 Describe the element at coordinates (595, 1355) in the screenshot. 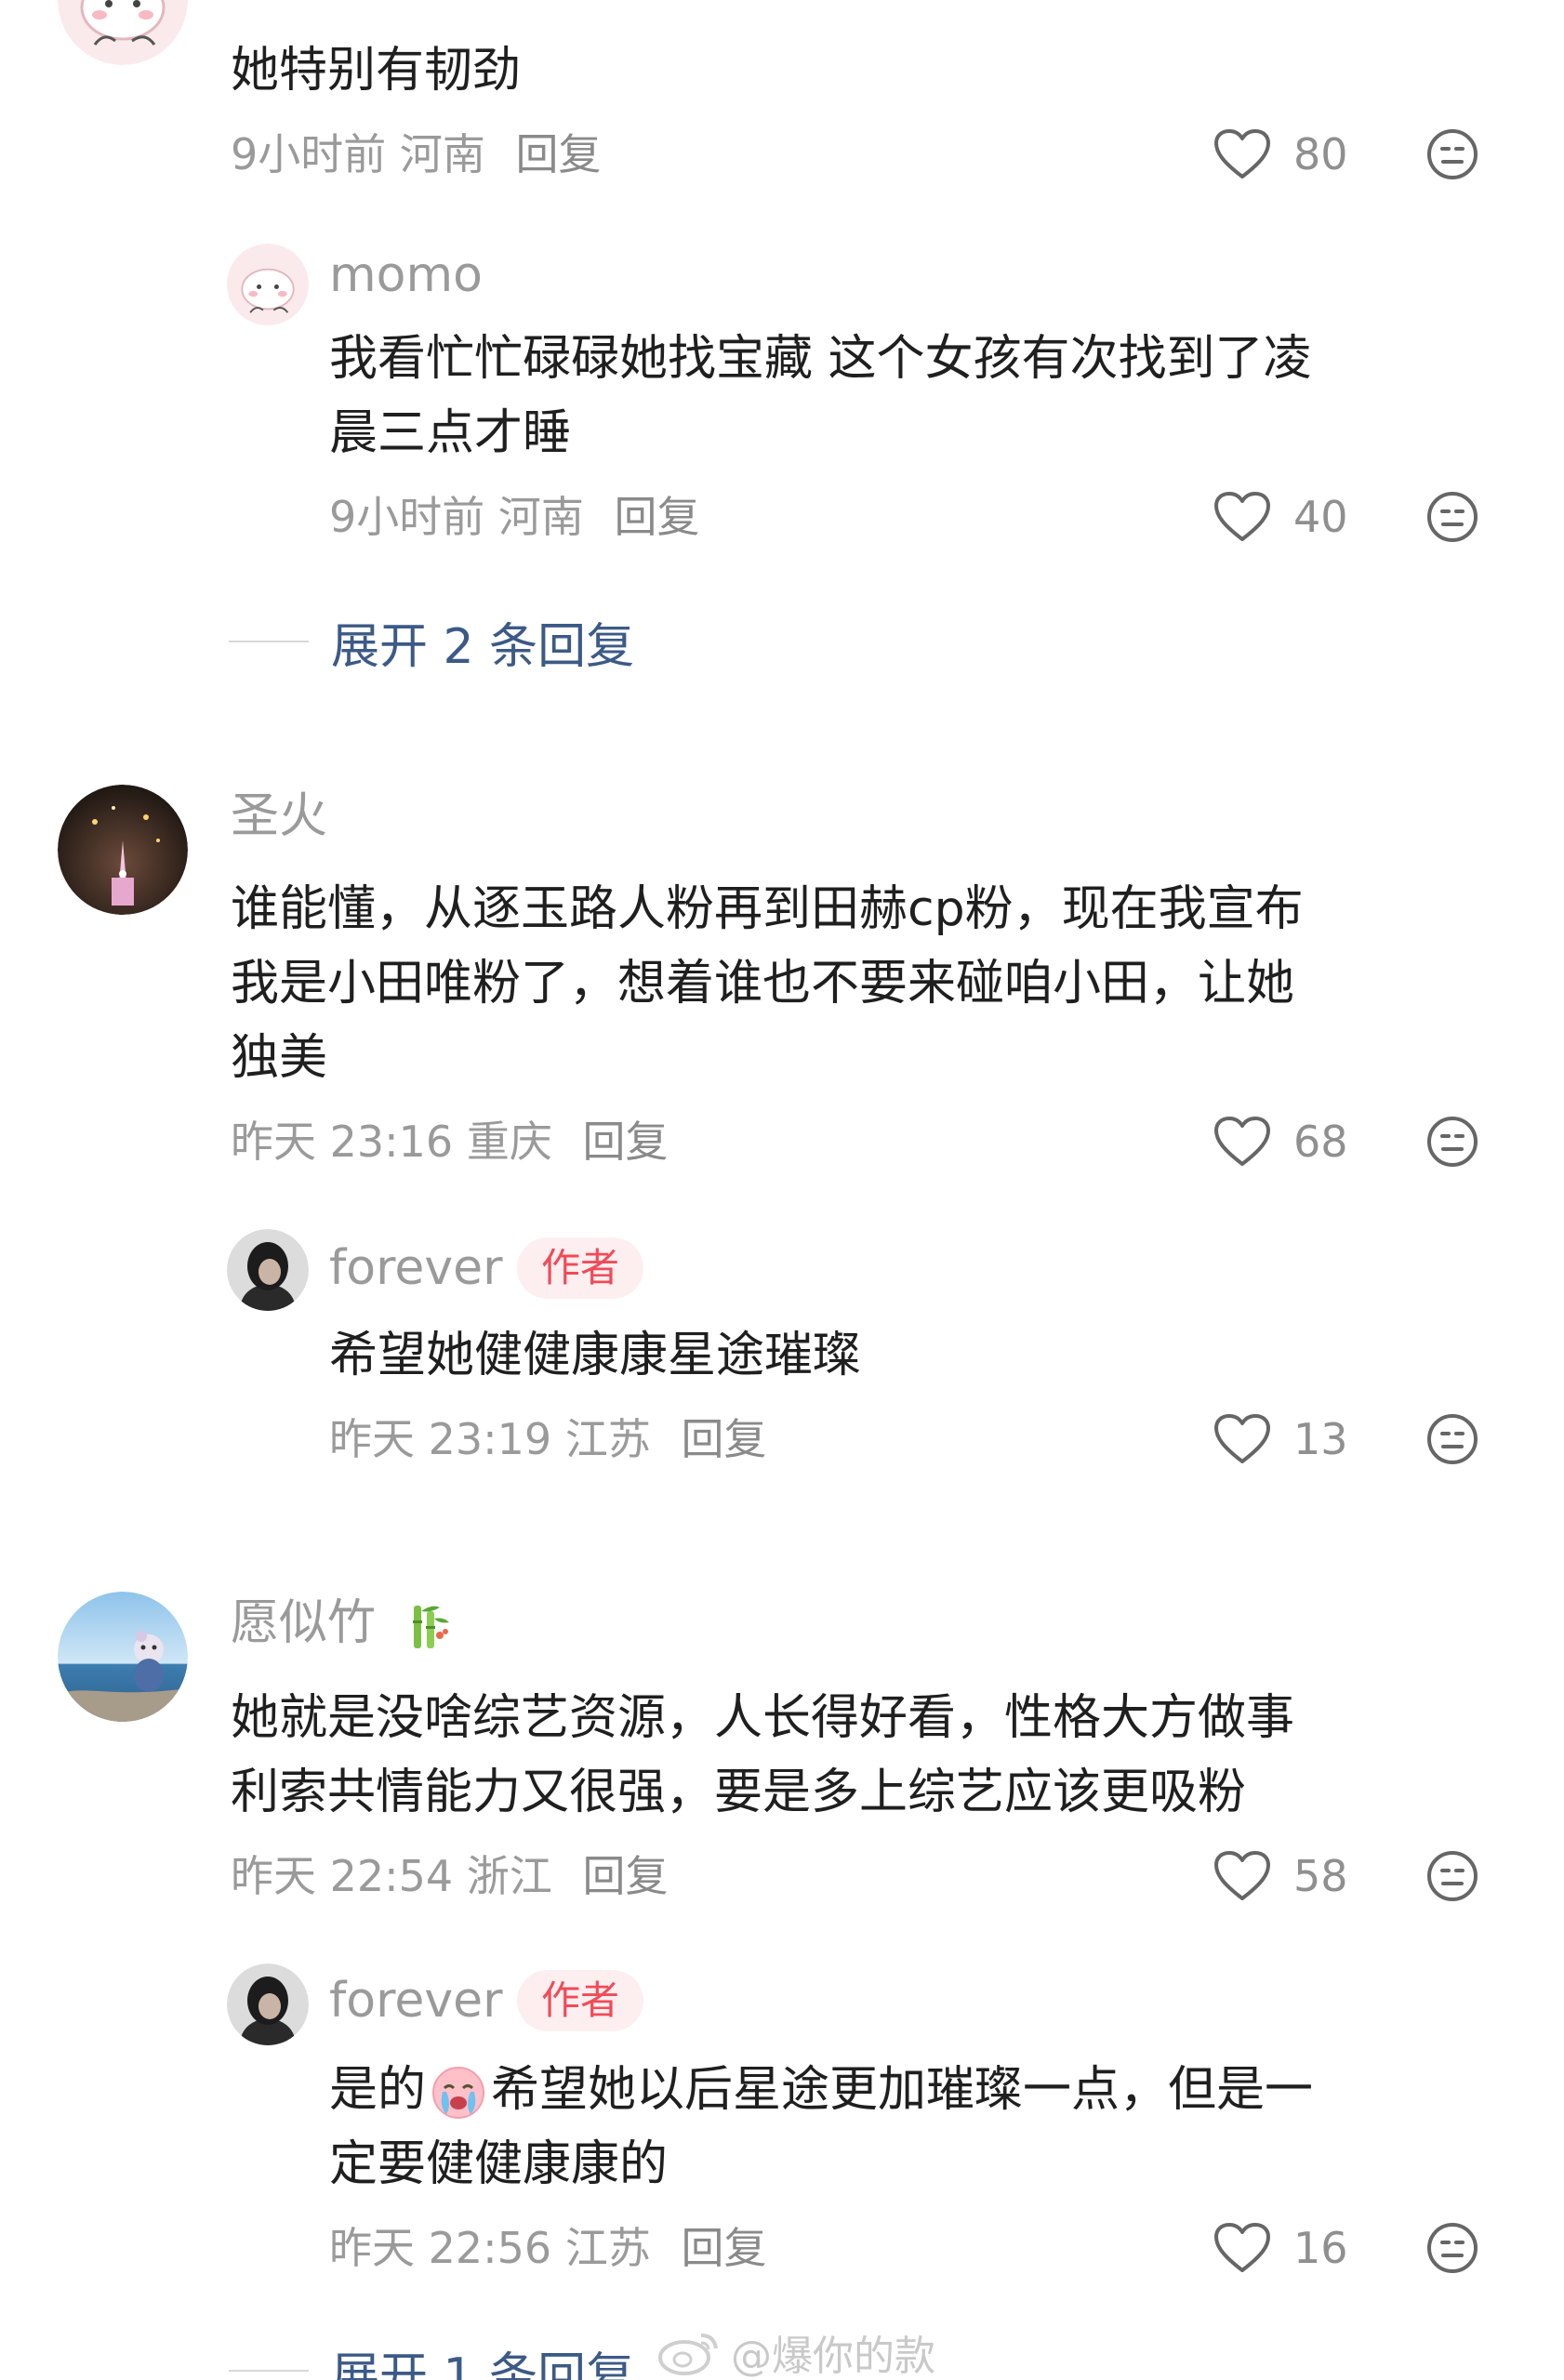

I see `comment-text: 希望她健健康康星途璀璨` at that location.